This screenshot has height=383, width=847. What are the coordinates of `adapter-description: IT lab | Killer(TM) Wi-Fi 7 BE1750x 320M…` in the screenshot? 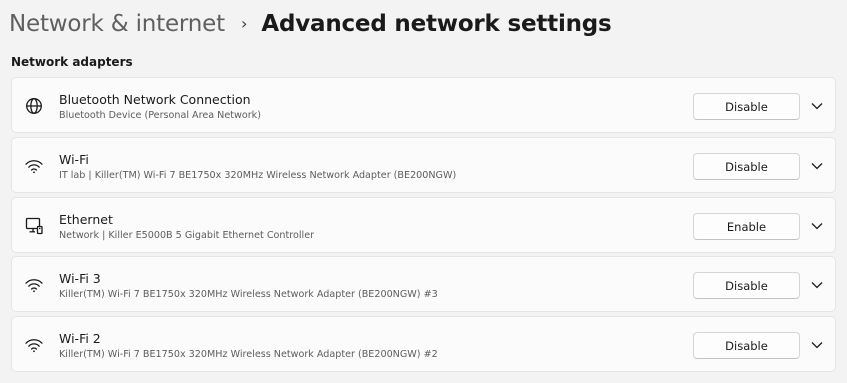 It's located at (258, 175).